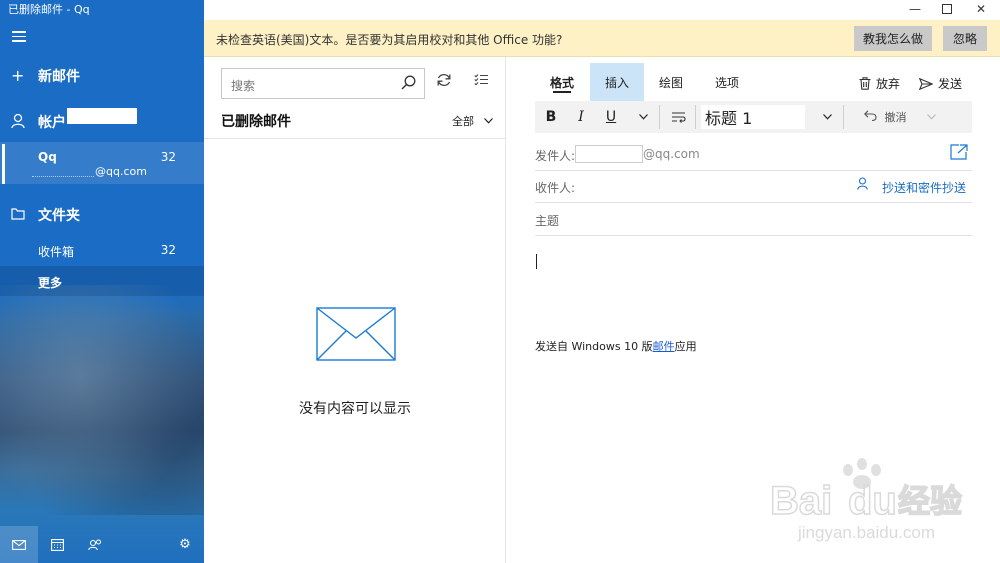  What do you see at coordinates (671, 154) in the screenshot?
I see `from-address-suffix: @qq.com` at bounding box center [671, 154].